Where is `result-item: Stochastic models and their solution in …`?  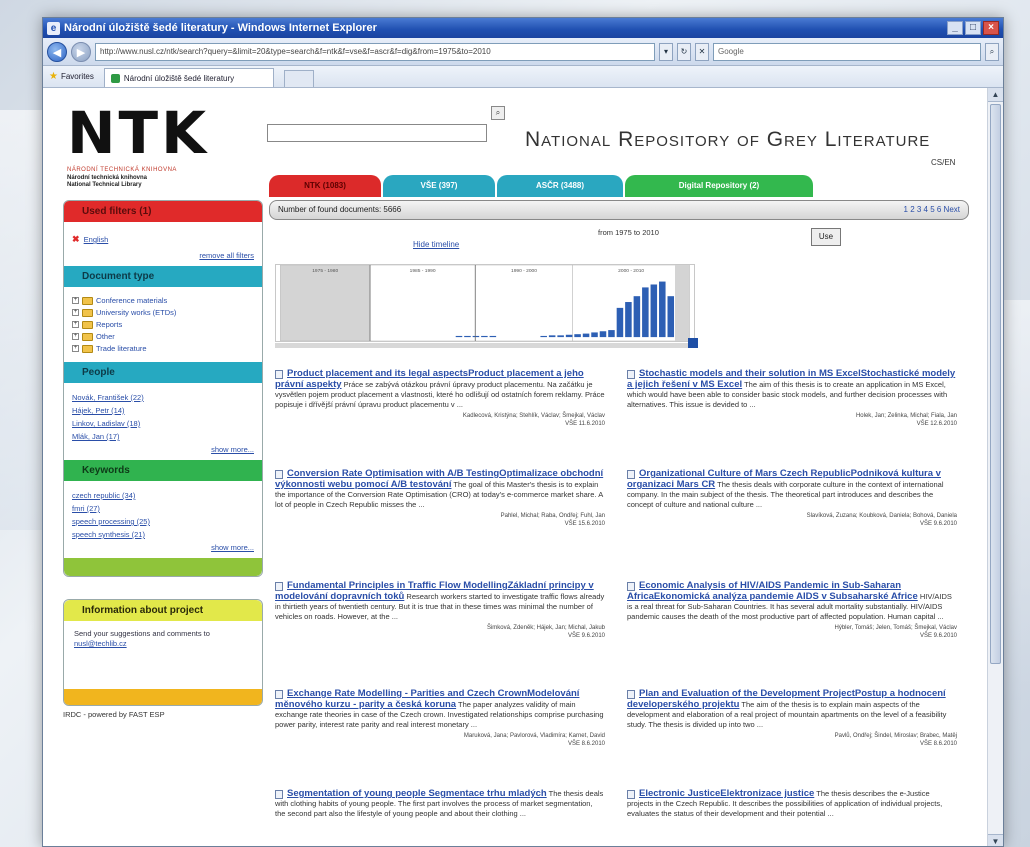
result-item: Stochastic models and their solution in … is located at coordinates (792, 398).